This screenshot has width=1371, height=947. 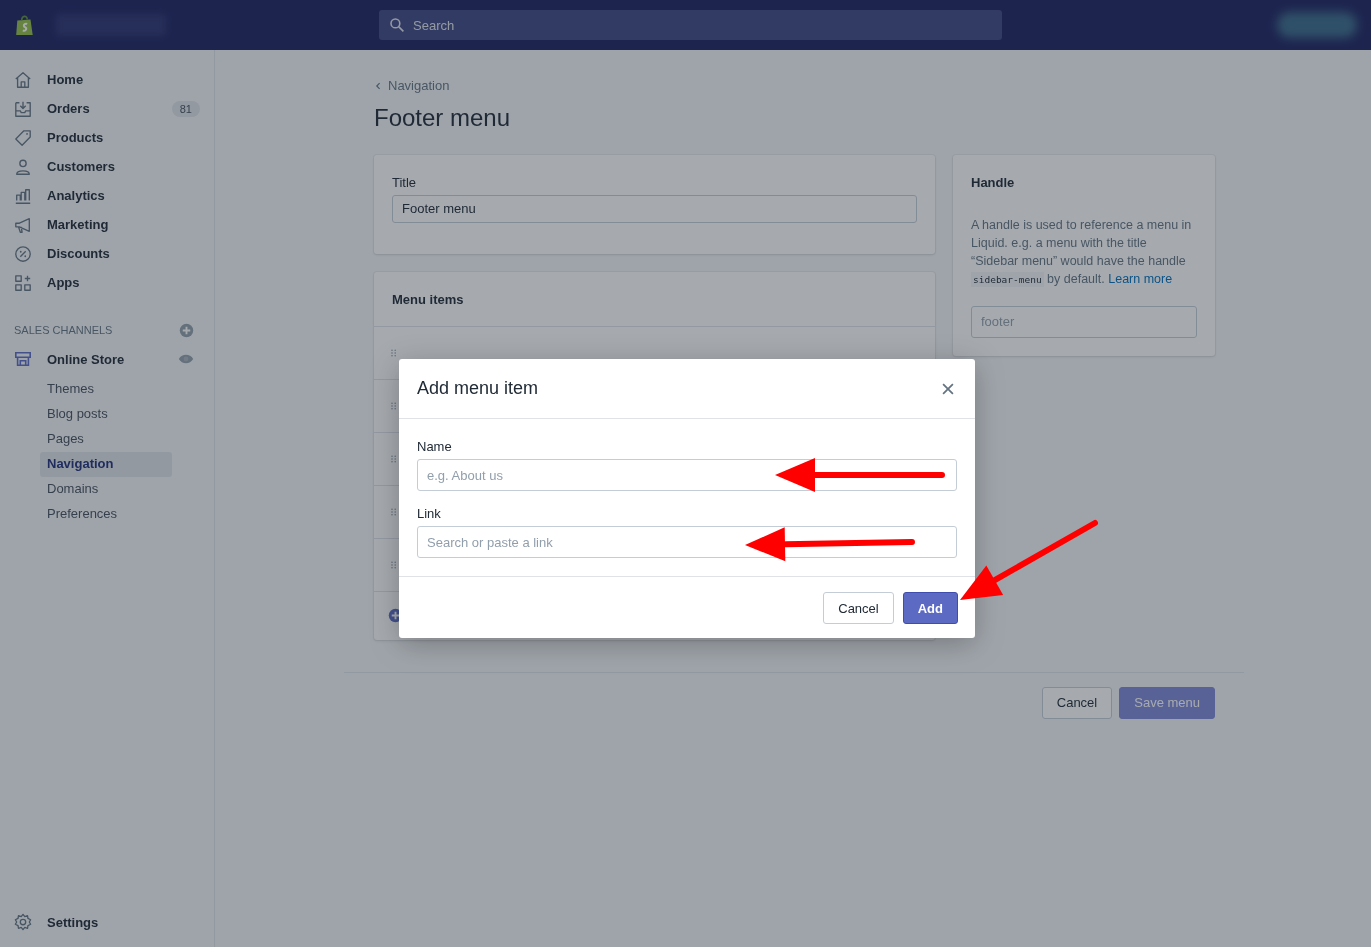 What do you see at coordinates (107, 253) in the screenshot?
I see `sidebar-item: Discounts` at bounding box center [107, 253].